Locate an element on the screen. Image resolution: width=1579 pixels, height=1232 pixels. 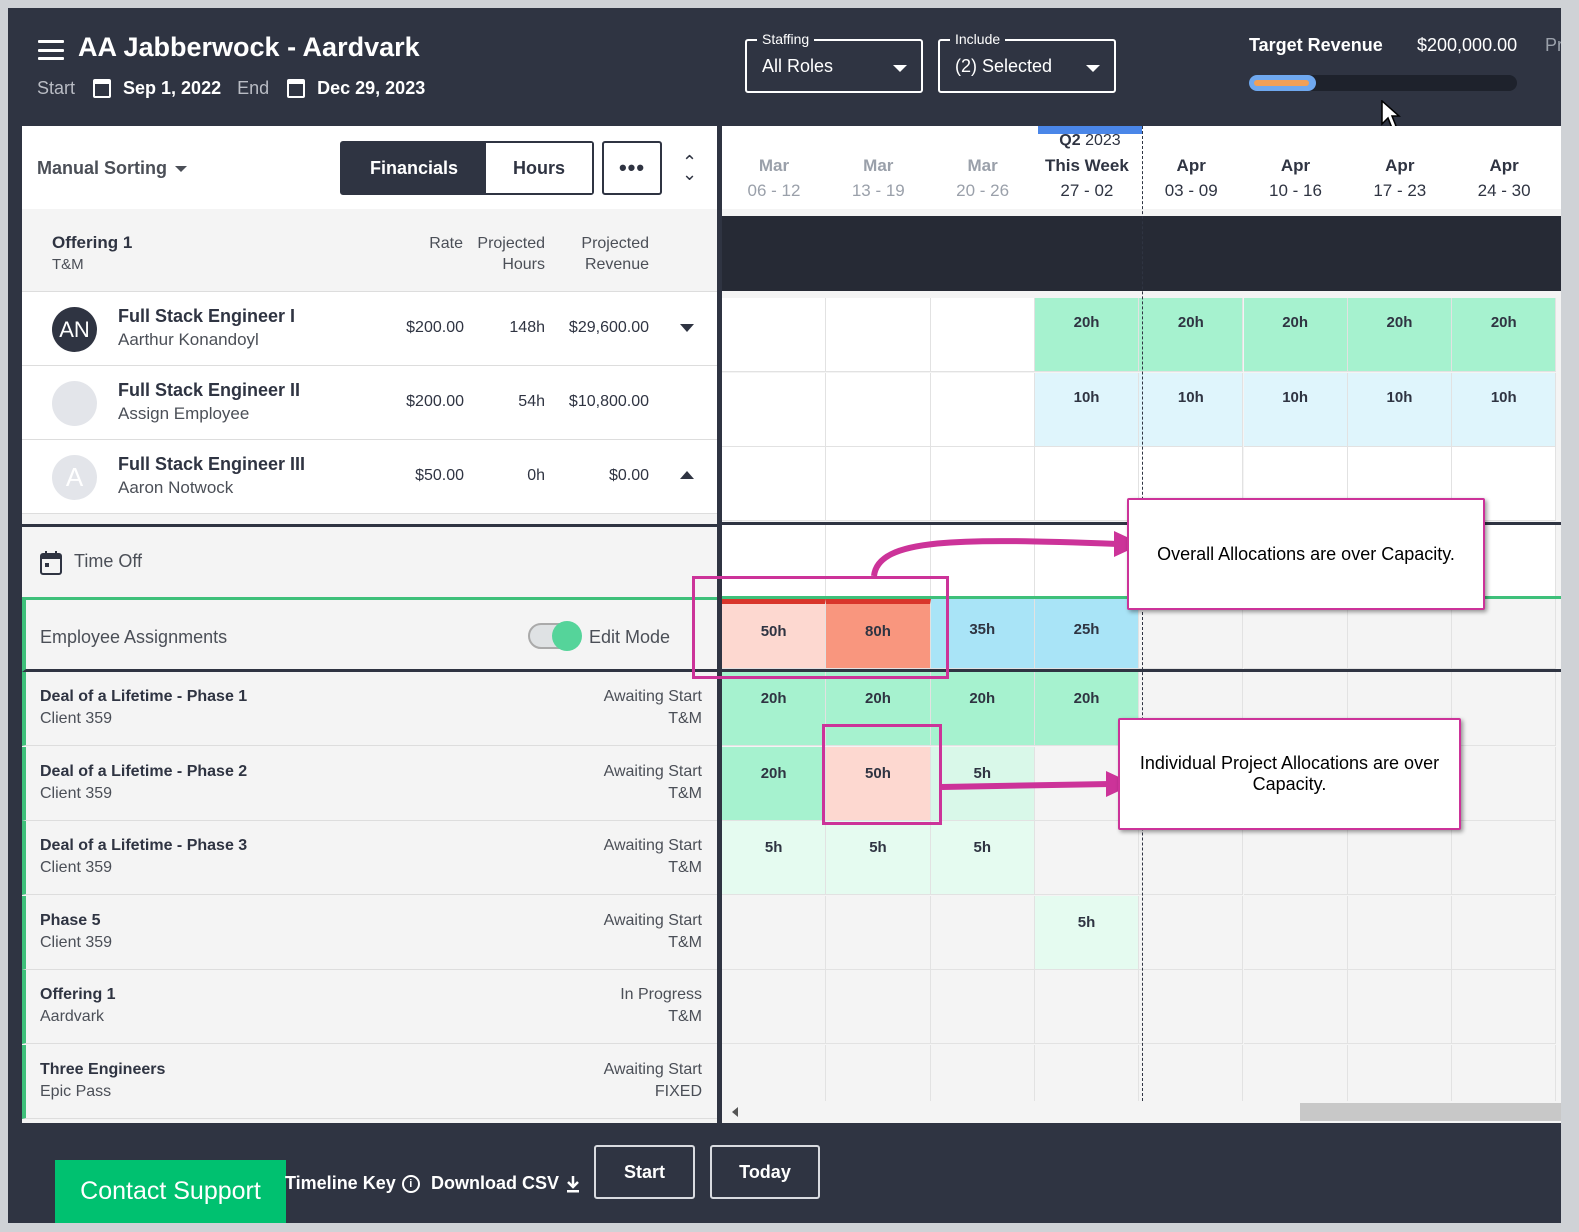
annotation-arrows is located at coordinates (1006, 664).